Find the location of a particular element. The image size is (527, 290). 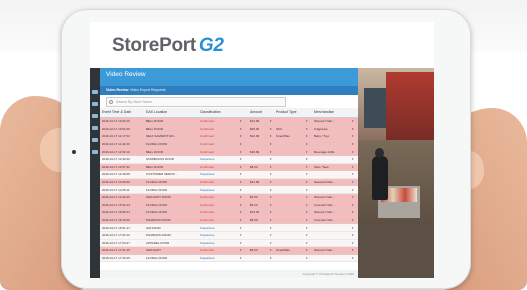

col-event-time: Event Time & Date is located at coordinates (116, 112).